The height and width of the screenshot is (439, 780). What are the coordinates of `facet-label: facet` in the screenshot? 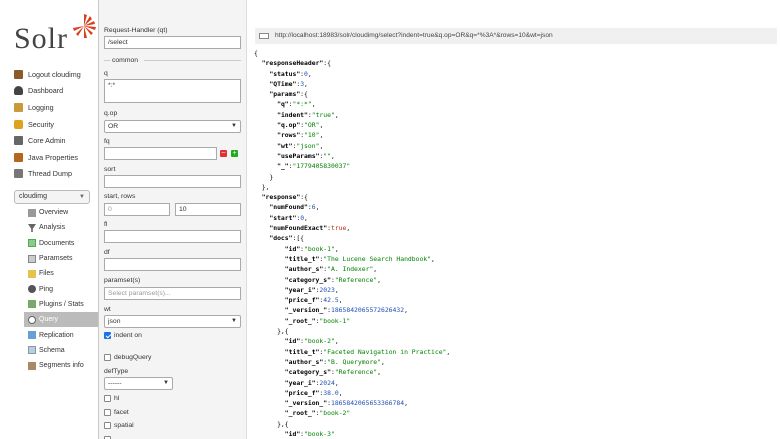 It's located at (121, 412).